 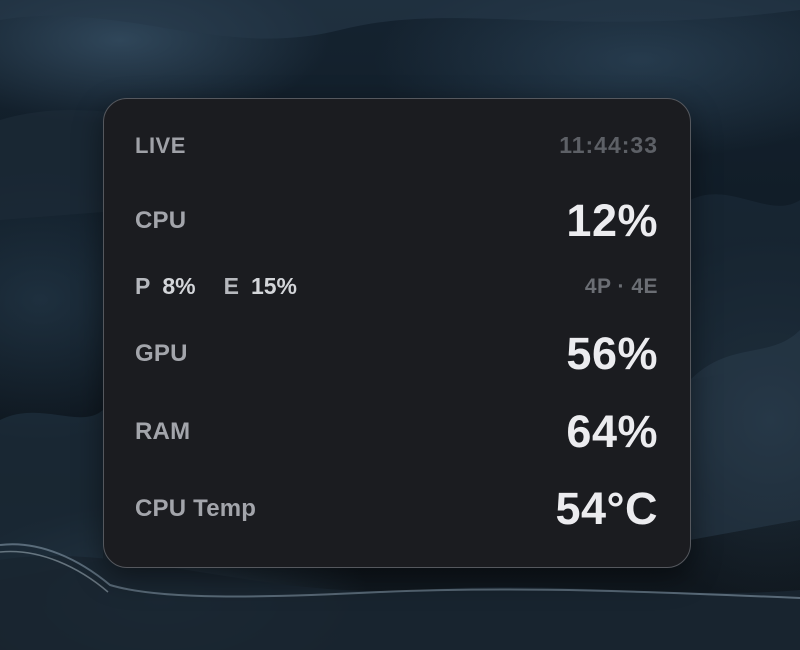 What do you see at coordinates (396, 432) in the screenshot?
I see `ram-row: RAM 64%` at bounding box center [396, 432].